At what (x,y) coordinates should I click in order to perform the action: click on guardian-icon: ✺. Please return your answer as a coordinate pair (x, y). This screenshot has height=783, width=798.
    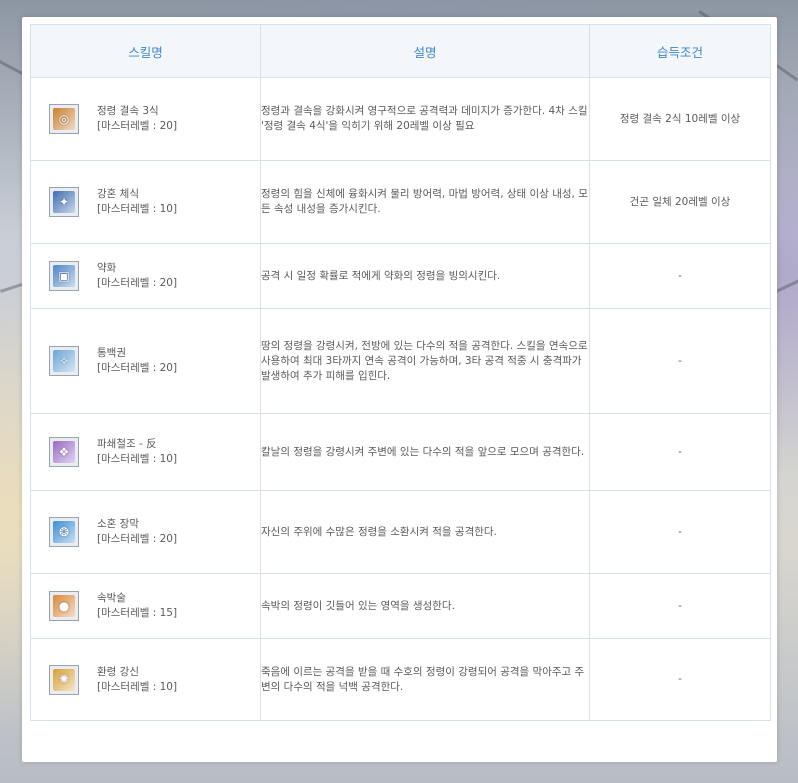
    Looking at the image, I should click on (64, 679).